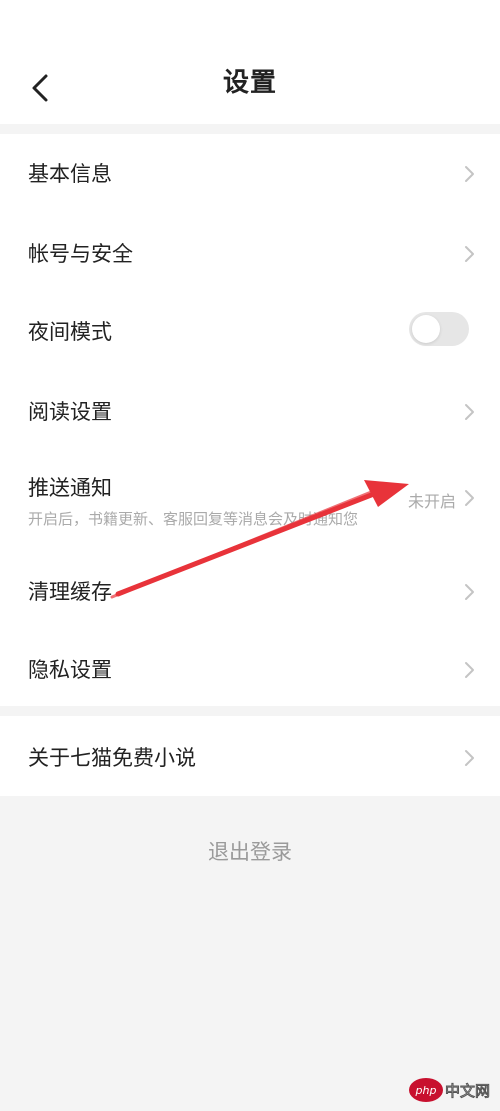 Image resolution: width=500 pixels, height=1111 pixels. Describe the element at coordinates (250, 329) in the screenshot. I see `row-night-mode: 夜间模式` at that location.